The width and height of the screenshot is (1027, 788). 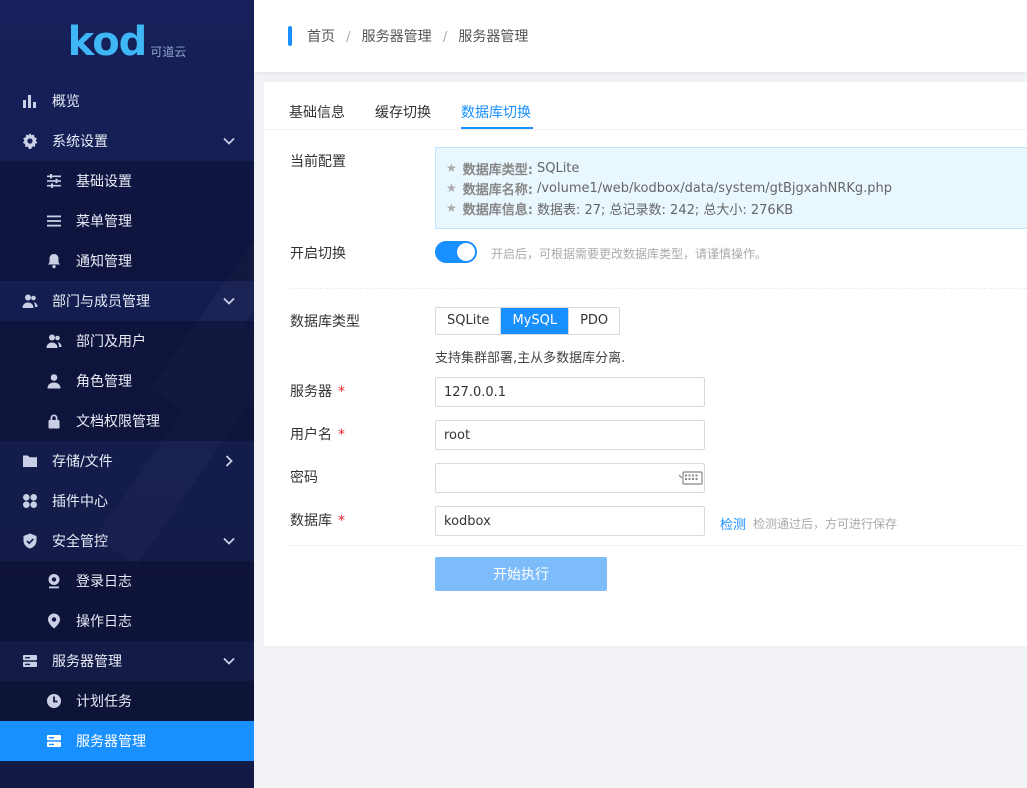 What do you see at coordinates (736, 168) in the screenshot?
I see `config-line-db-type: ★ 数据库类型: SQLite` at bounding box center [736, 168].